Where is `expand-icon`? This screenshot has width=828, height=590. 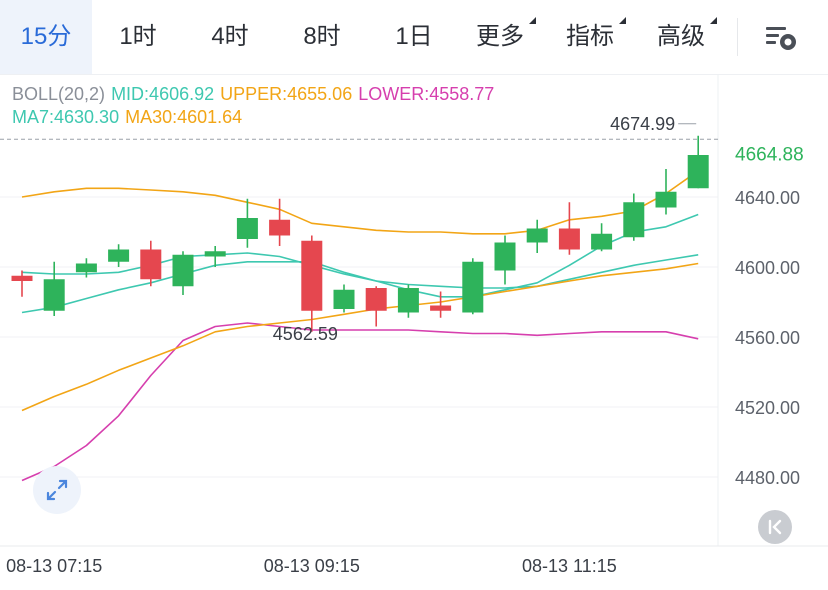 expand-icon is located at coordinates (57, 490).